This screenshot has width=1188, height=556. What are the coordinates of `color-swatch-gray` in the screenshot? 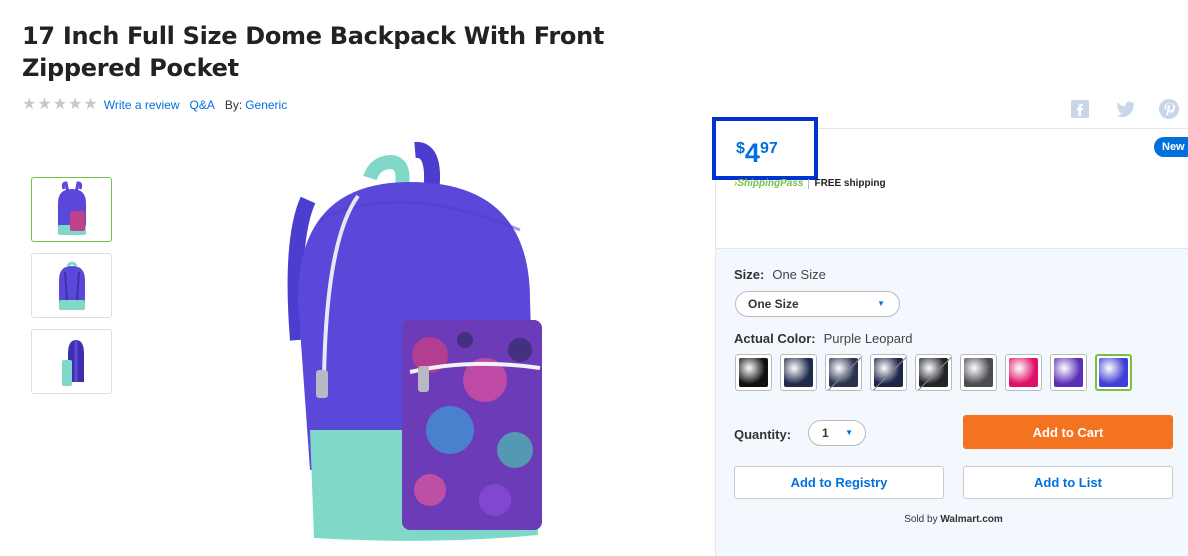 It's located at (978, 372).